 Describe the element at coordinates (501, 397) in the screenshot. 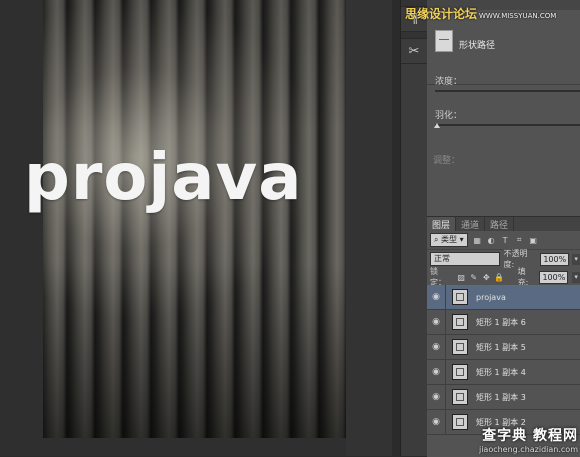

I see `layer-name: 矩形 1 副本 3` at that location.